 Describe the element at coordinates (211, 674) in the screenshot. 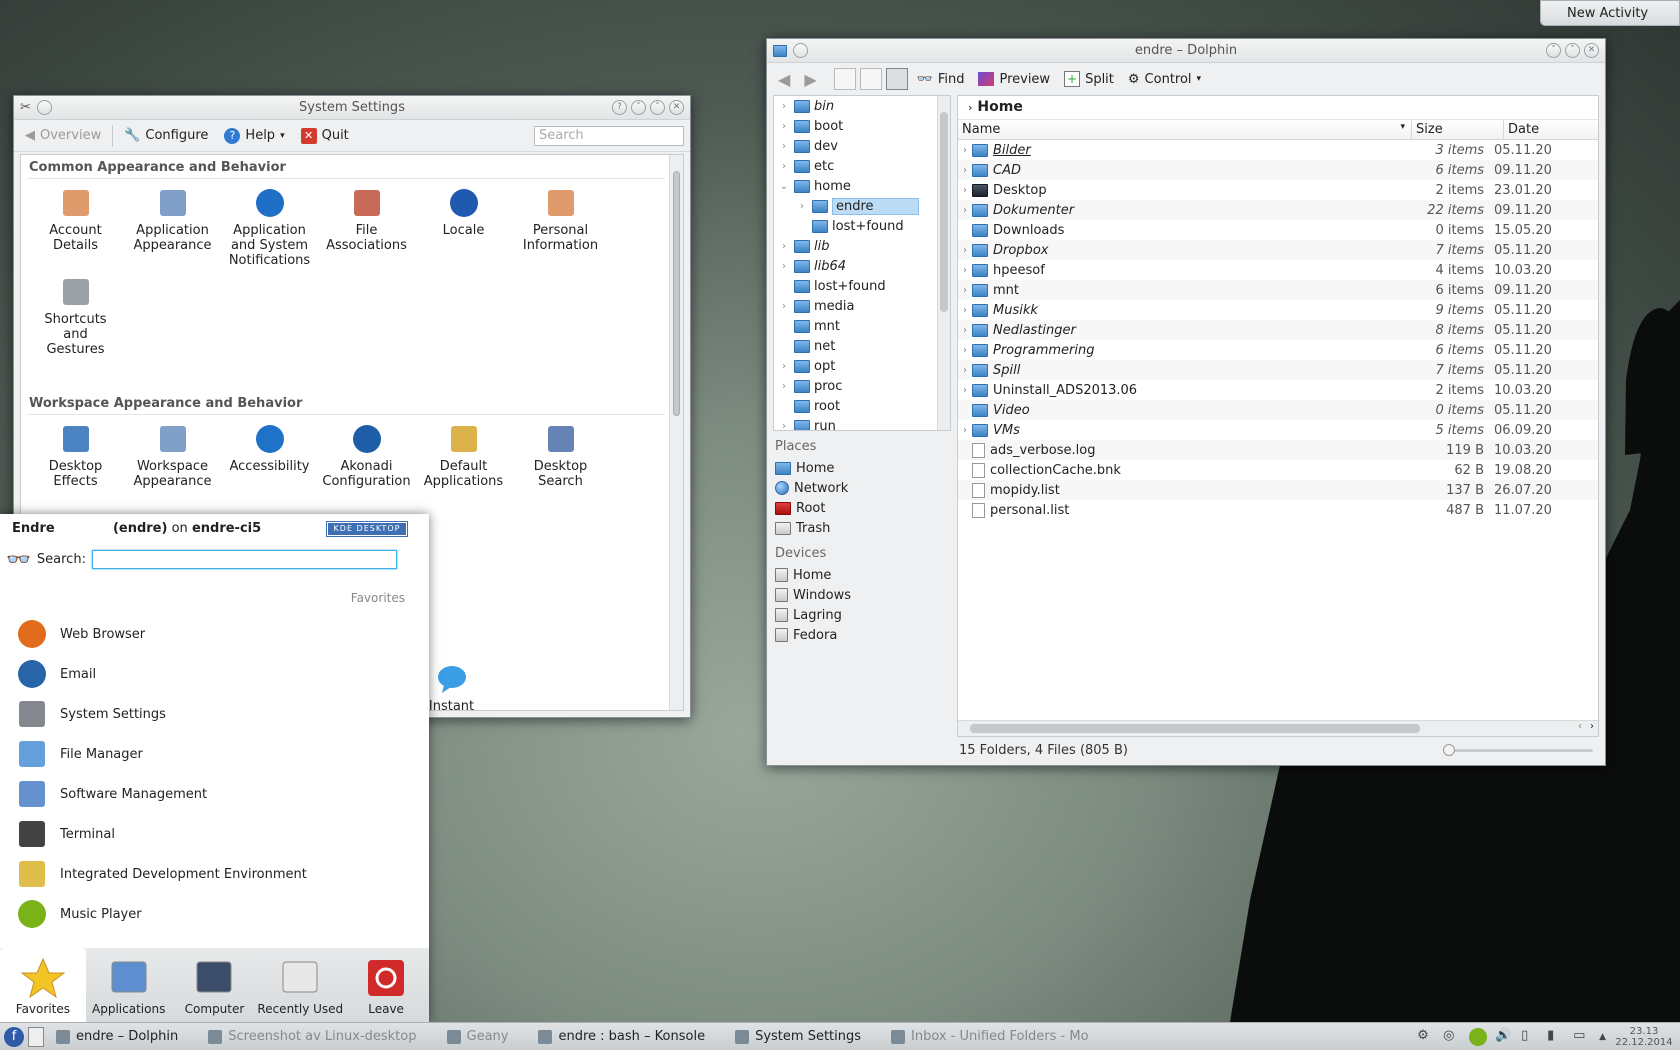

I see `favorite-item: Email` at that location.